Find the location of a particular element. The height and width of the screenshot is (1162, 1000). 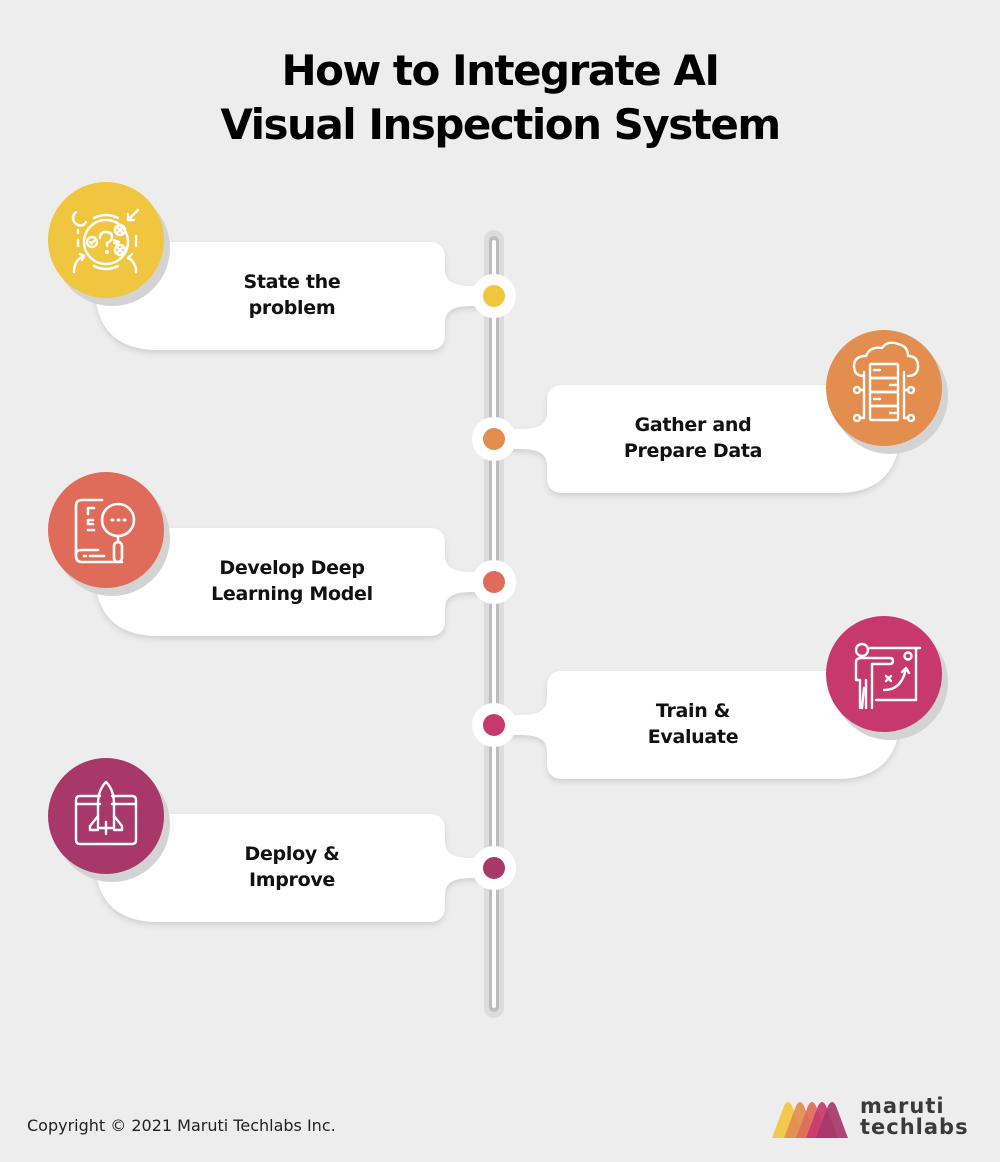

step-1-label-line-2: problem is located at coordinates (292, 308).